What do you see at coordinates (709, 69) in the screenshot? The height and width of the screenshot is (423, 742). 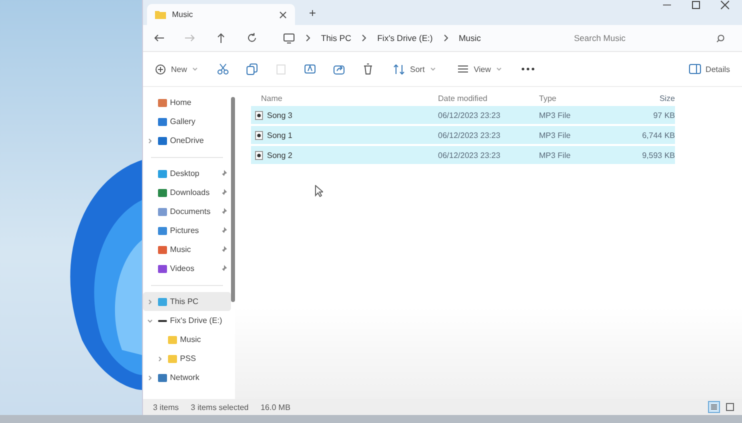 I see `details-pane-button: Details` at bounding box center [709, 69].